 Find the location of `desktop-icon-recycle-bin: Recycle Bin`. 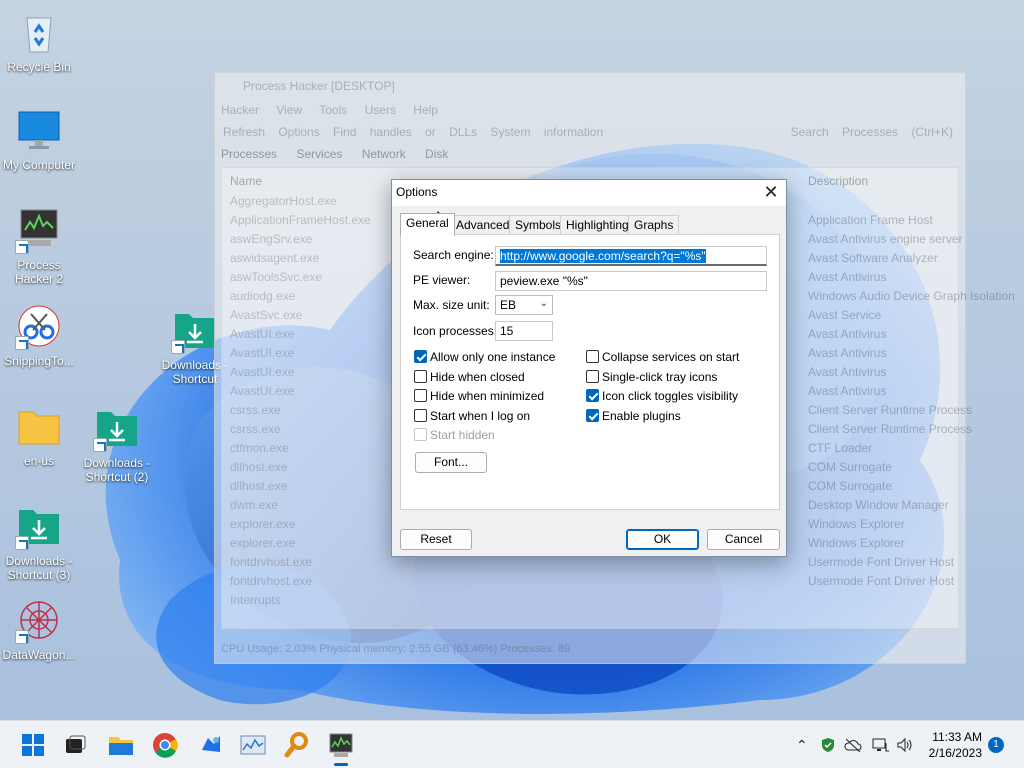

desktop-icon-recycle-bin: Recycle Bin is located at coordinates (39, 41).